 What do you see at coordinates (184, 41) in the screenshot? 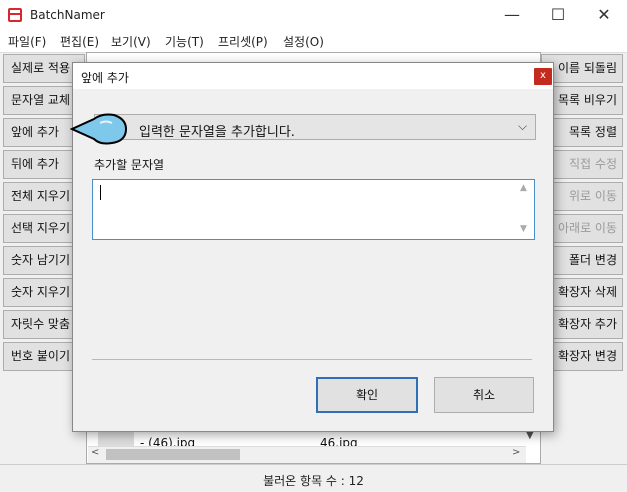
I see `menu-functions: 기능(T)` at bounding box center [184, 41].